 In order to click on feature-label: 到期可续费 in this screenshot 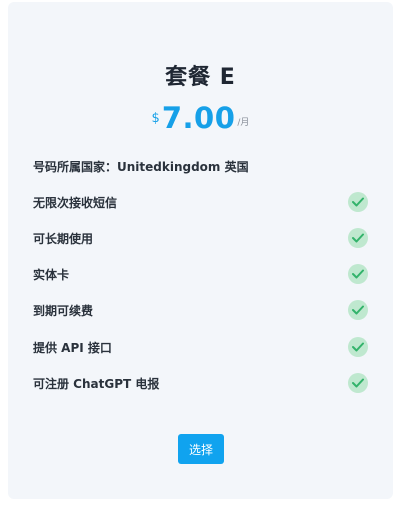, I will do `click(63, 311)`.